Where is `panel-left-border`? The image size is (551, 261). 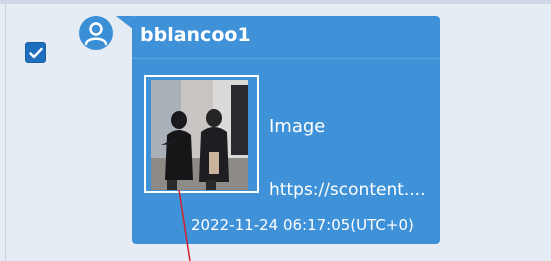
panel-left-border is located at coordinates (5, 132).